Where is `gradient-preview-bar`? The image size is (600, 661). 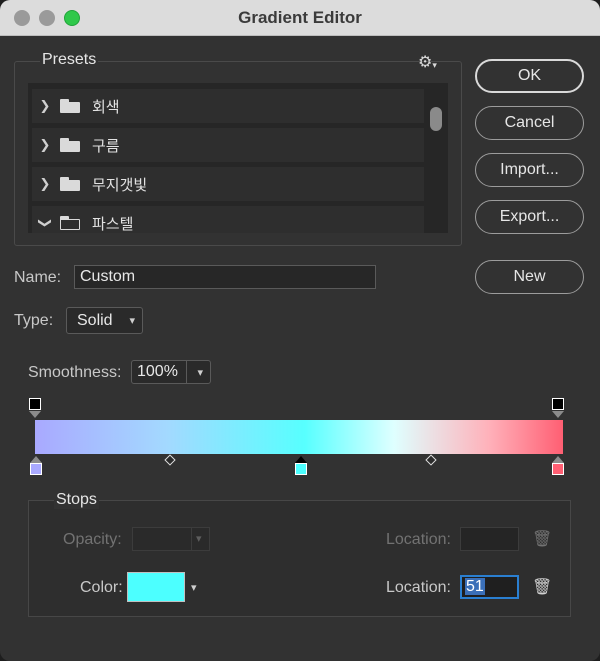 gradient-preview-bar is located at coordinates (299, 437).